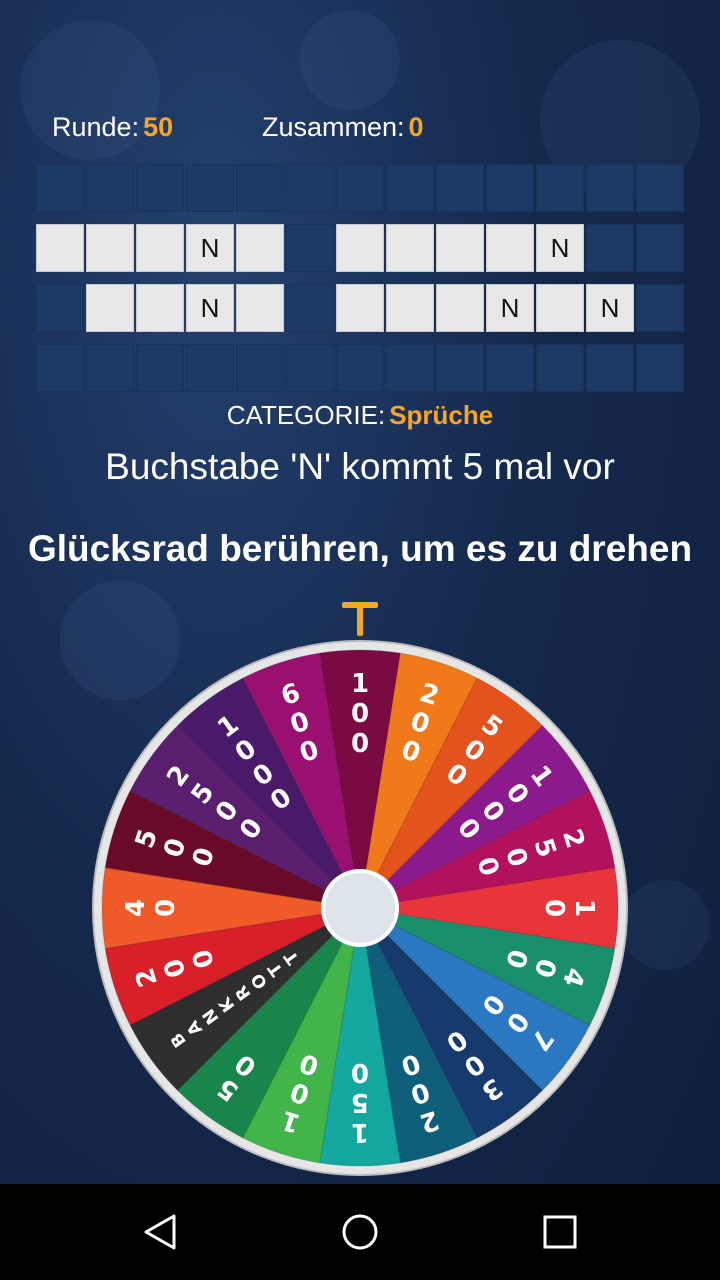 This screenshot has width=720, height=1280. Describe the element at coordinates (416, 127) in the screenshot. I see `total-value: 0` at that location.